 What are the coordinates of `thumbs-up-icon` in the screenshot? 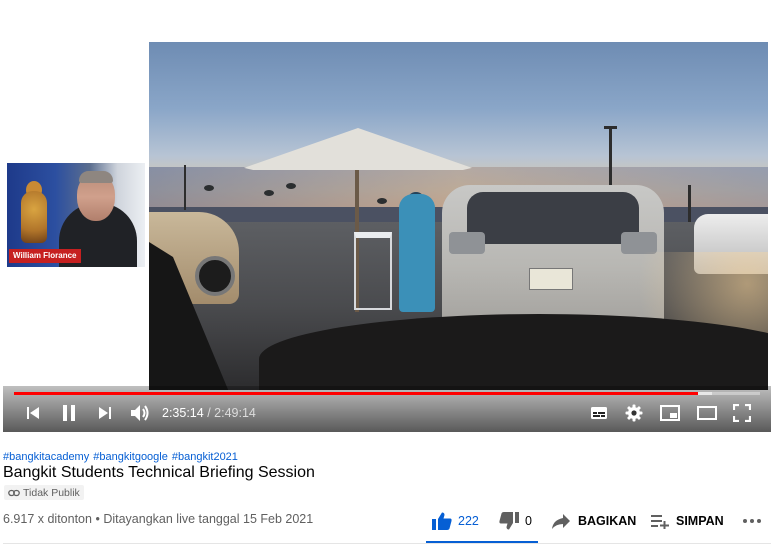 It's located at (442, 521).